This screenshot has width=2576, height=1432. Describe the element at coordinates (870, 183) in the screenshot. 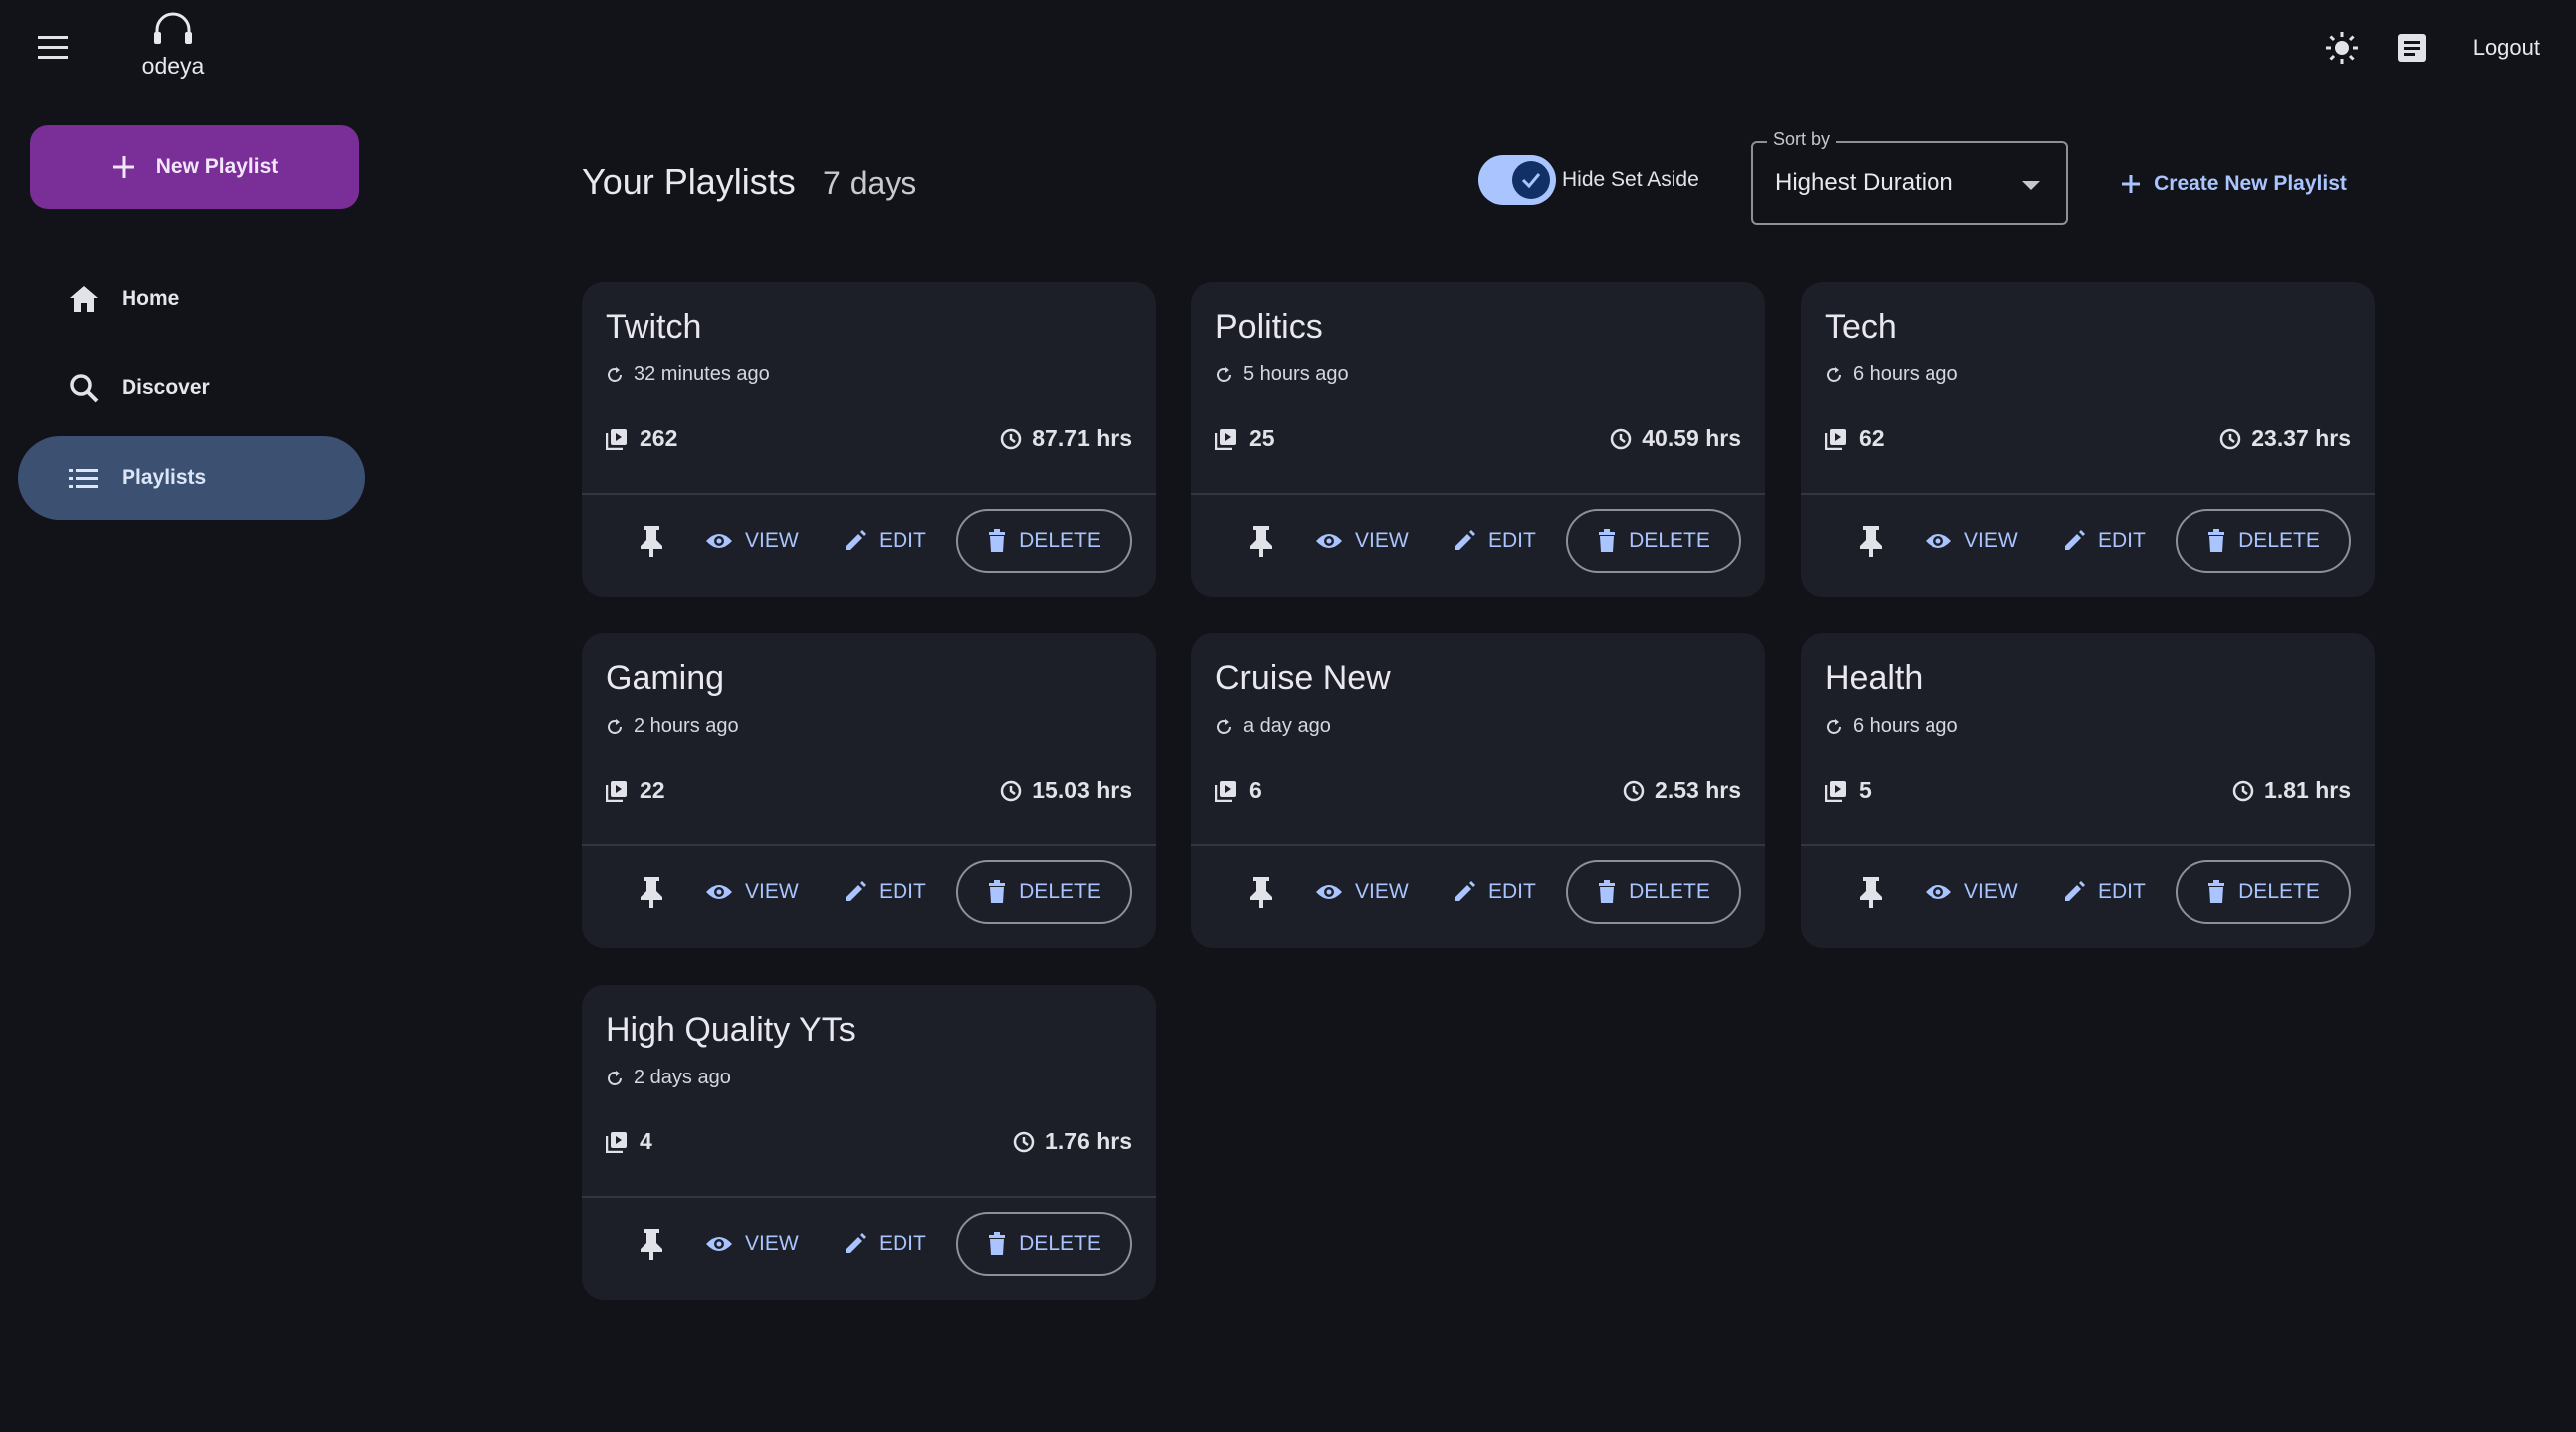

I see `page-subtitle: 7 days` at that location.